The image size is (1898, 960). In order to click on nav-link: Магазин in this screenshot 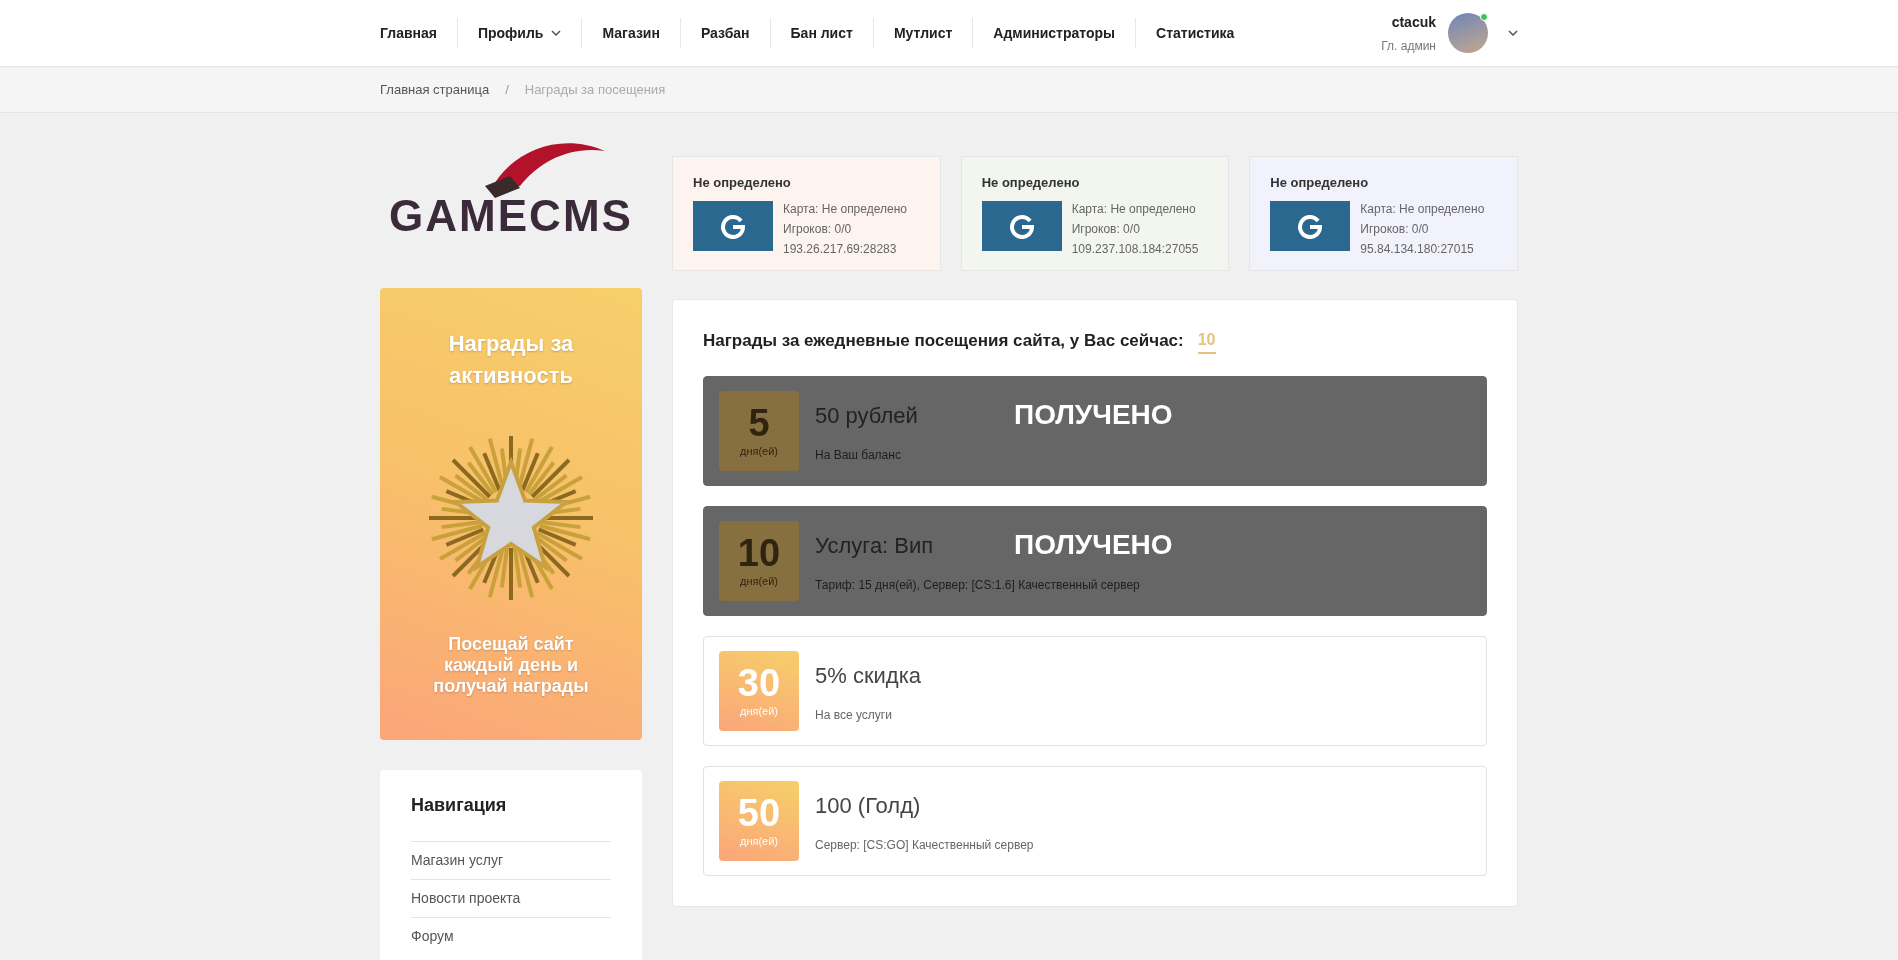, I will do `click(631, 33)`.